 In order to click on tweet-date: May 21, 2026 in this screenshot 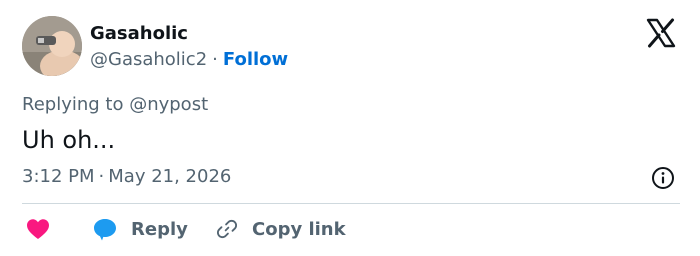, I will do `click(170, 176)`.